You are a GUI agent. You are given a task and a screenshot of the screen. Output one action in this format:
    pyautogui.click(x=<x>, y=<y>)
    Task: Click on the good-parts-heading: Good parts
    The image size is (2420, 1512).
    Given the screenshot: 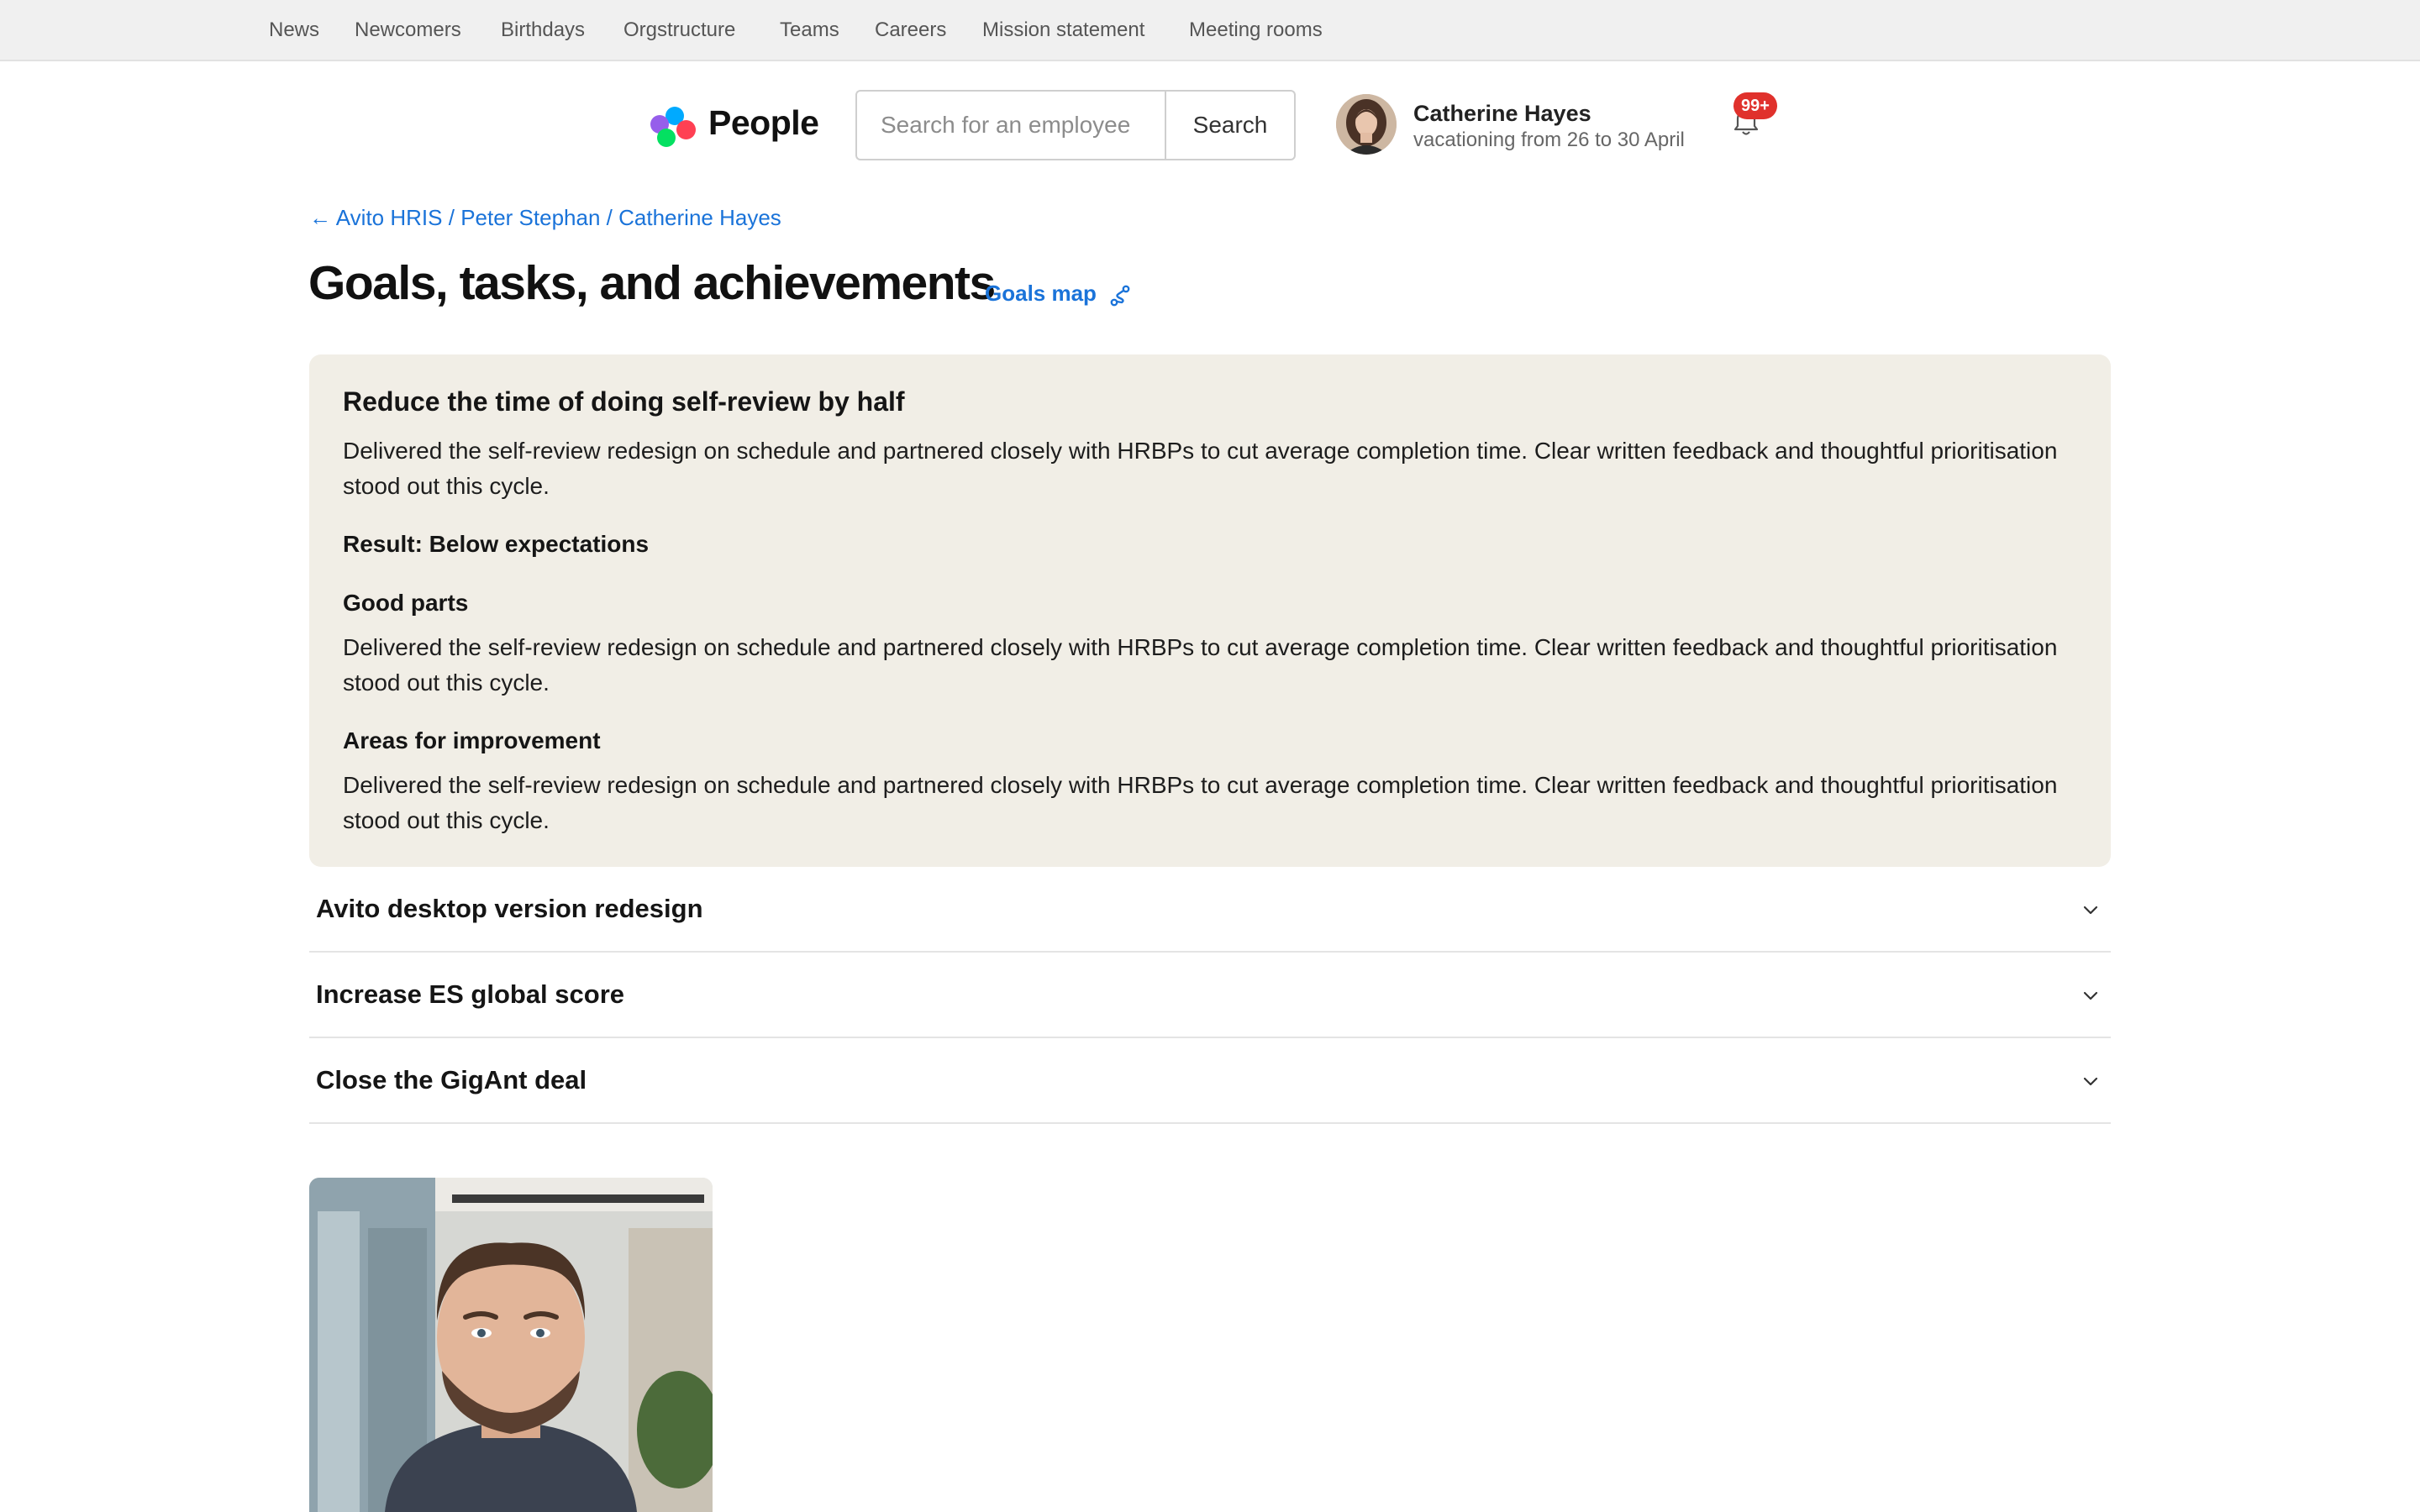 What is the action you would take?
    pyautogui.click(x=406, y=603)
    